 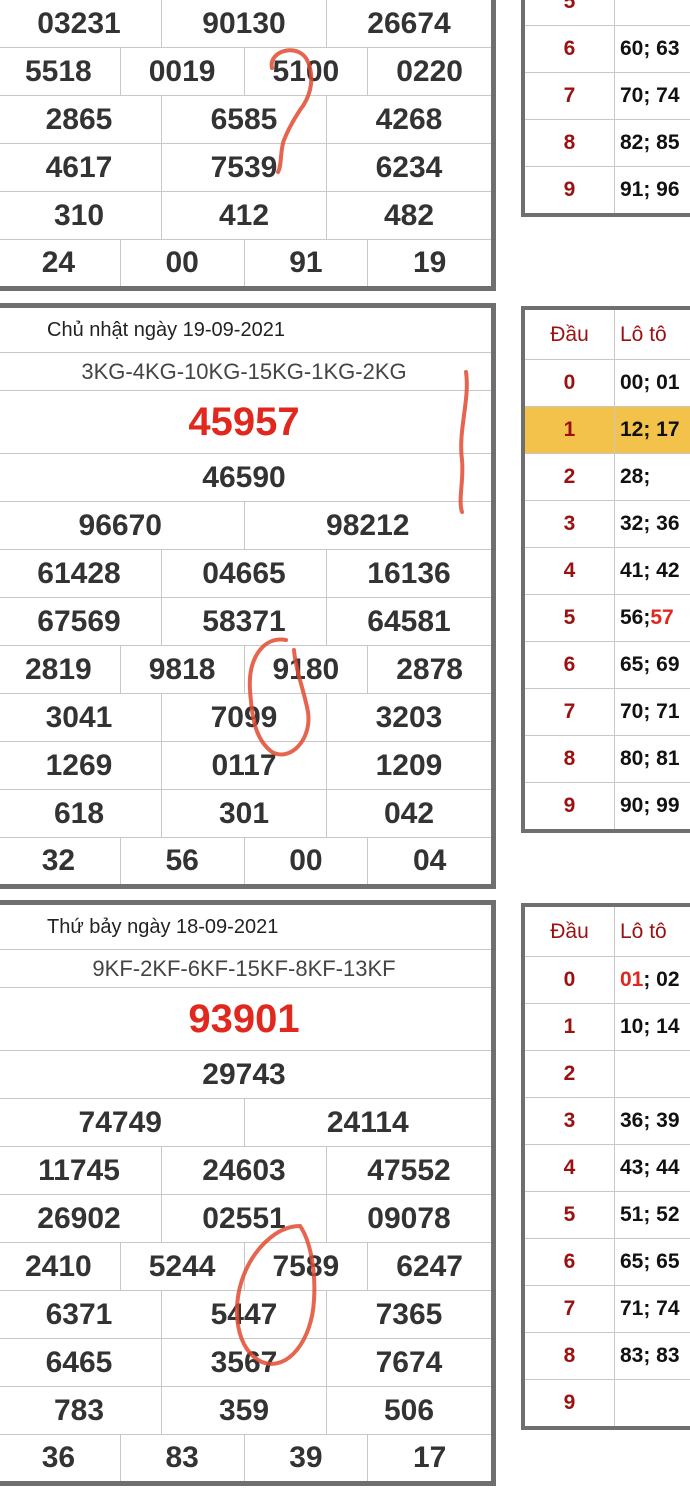 What do you see at coordinates (245, 1170) in the screenshot?
I see `prize-row: 11745 24603 47552` at bounding box center [245, 1170].